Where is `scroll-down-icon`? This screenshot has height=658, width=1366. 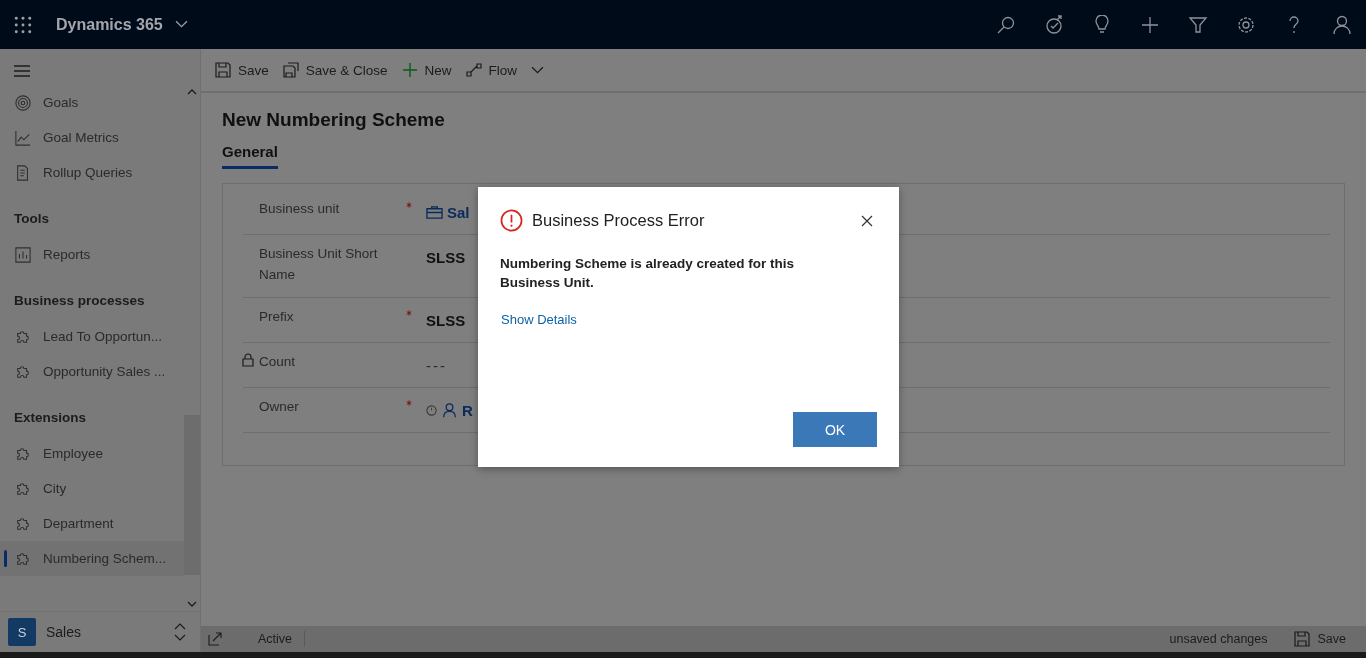
scroll-down-icon is located at coordinates (192, 604).